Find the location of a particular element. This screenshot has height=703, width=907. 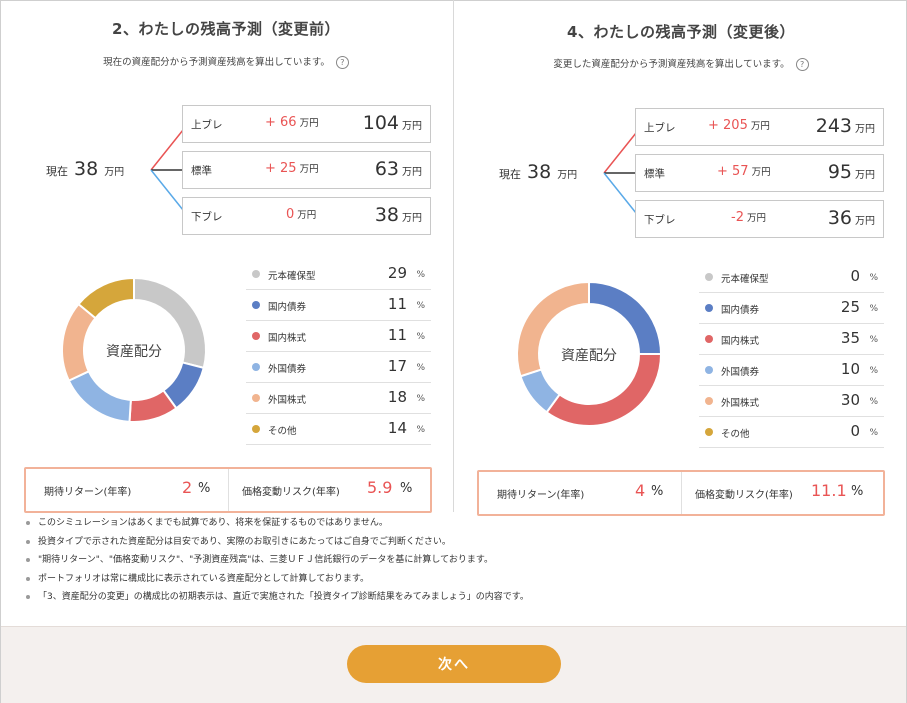

allocation-row: 国内株式 11% is located at coordinates (338, 336).